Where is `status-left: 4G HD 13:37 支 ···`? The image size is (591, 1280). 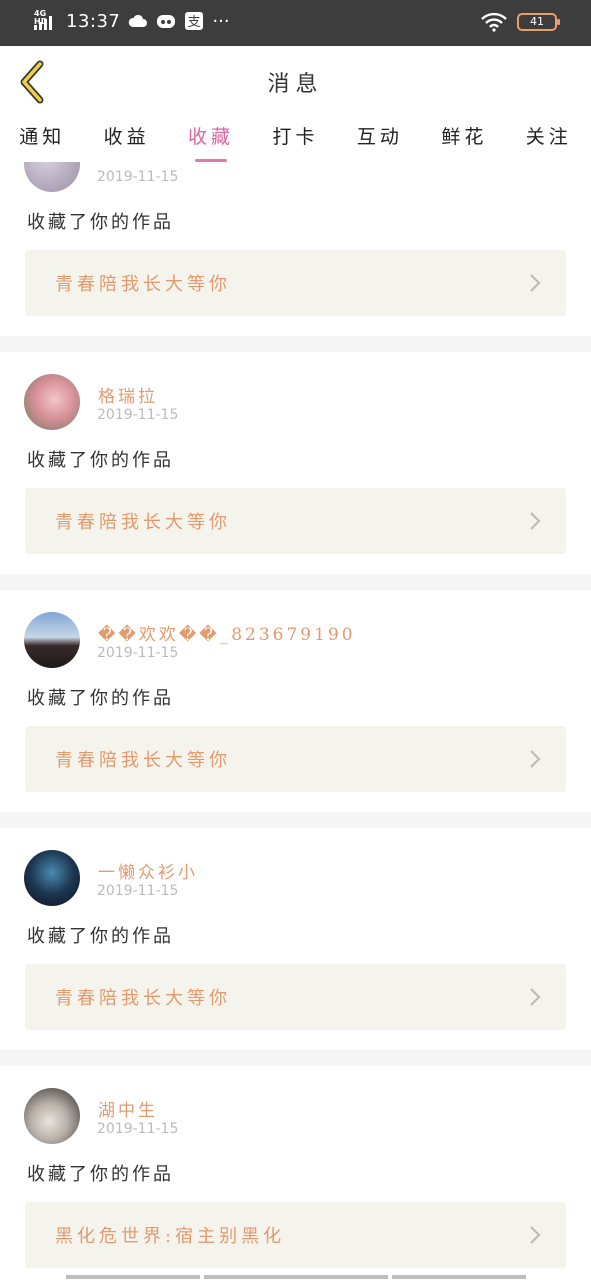
status-left: 4G HD 13:37 支 ··· is located at coordinates (132, 21).